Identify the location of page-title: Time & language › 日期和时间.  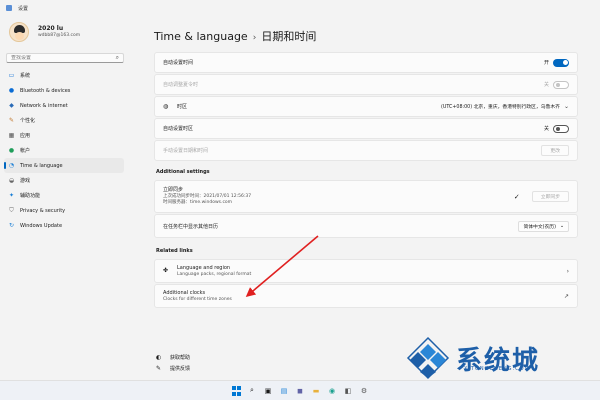
(235, 36).